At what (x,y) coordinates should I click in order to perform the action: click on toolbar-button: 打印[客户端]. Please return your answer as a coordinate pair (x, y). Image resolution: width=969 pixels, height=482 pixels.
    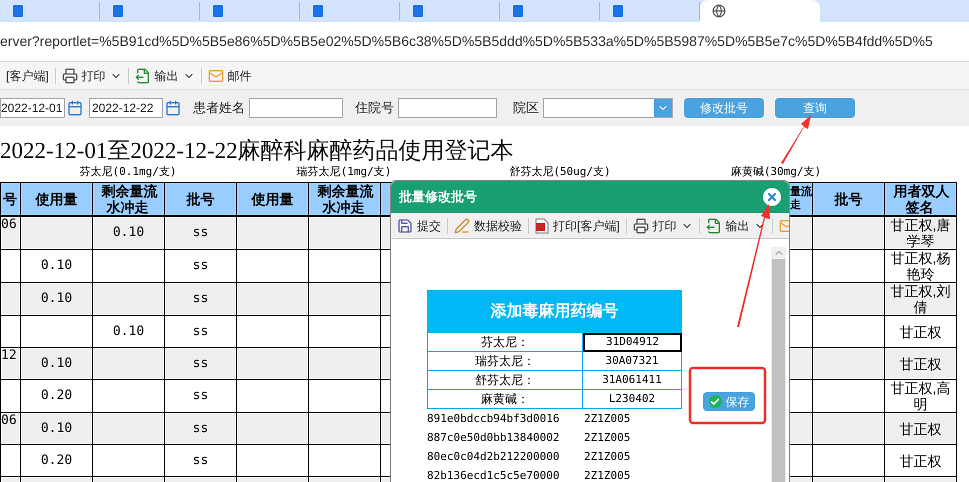
    Looking at the image, I should click on (586, 225).